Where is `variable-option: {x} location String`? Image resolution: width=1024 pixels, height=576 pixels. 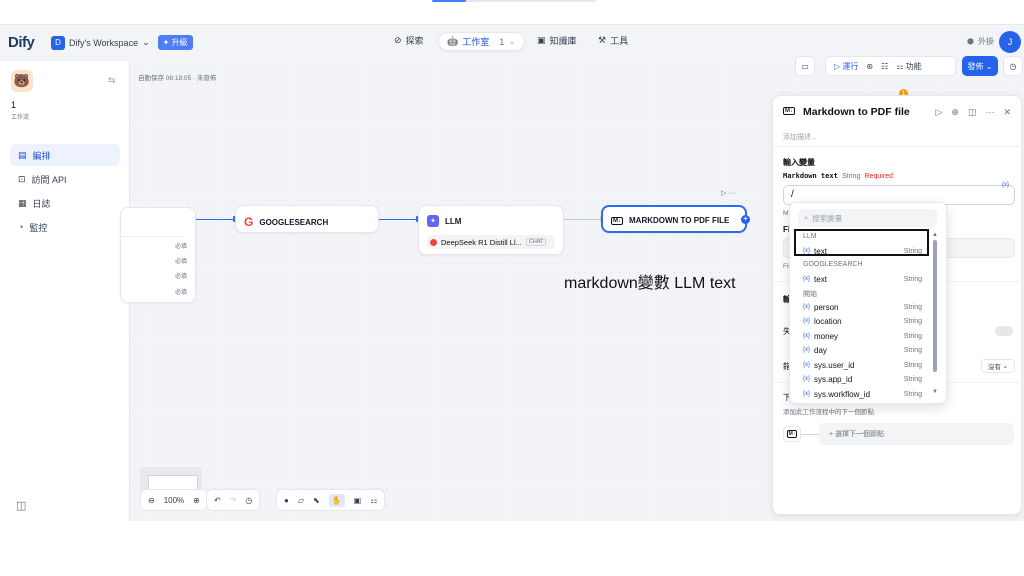
variable-option: {x} location String is located at coordinates (863, 321).